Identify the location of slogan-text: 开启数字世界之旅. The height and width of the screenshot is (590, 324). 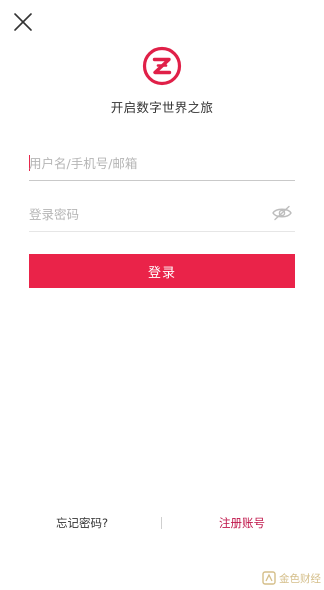
(162, 107).